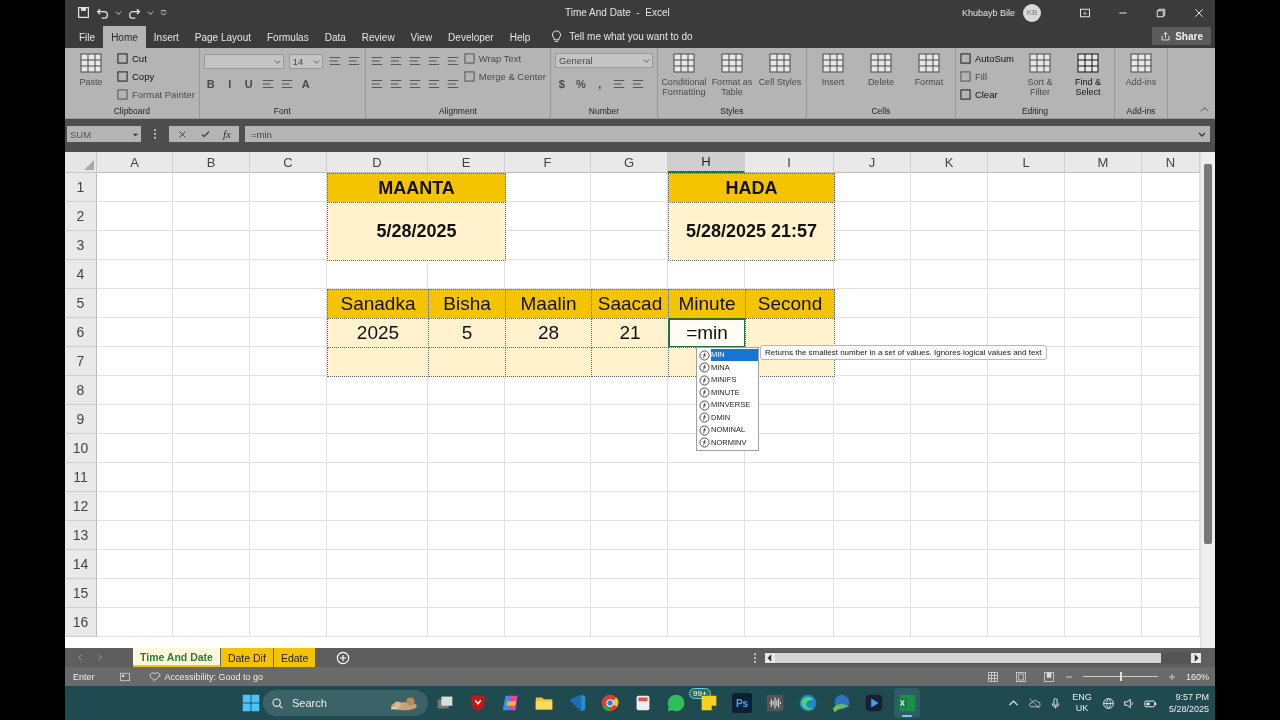 The width and height of the screenshot is (1280, 720). Describe the element at coordinates (1020, 676) in the screenshot. I see `page-layout-icon` at that location.